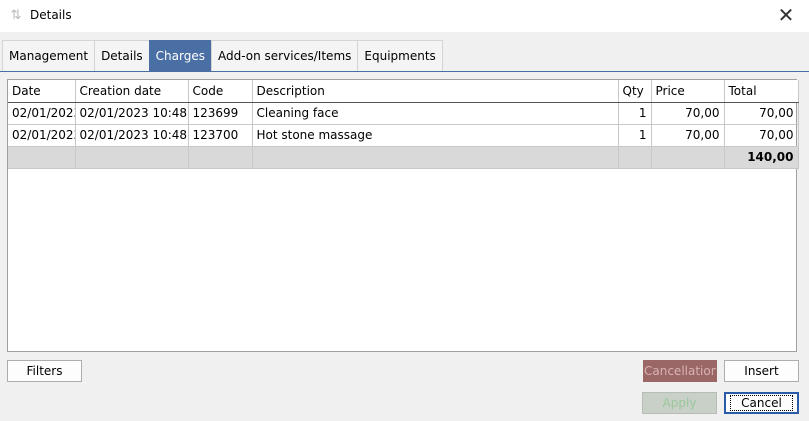  What do you see at coordinates (49, 55) in the screenshot?
I see `tab-management: Management` at bounding box center [49, 55].